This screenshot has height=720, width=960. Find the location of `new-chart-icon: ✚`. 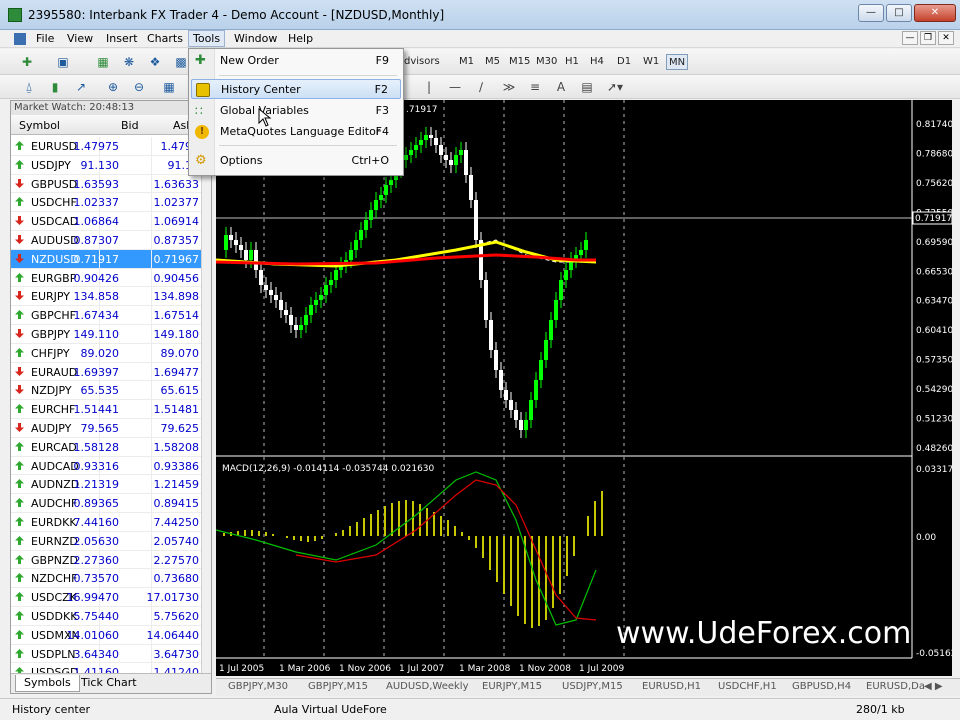

new-chart-icon: ✚ is located at coordinates (27, 62).